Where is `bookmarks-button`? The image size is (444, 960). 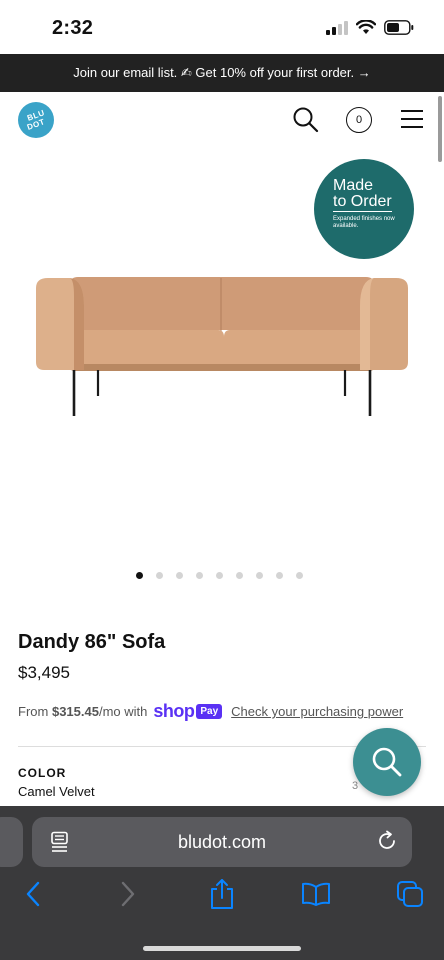
bookmarks-button is located at coordinates (316, 894).